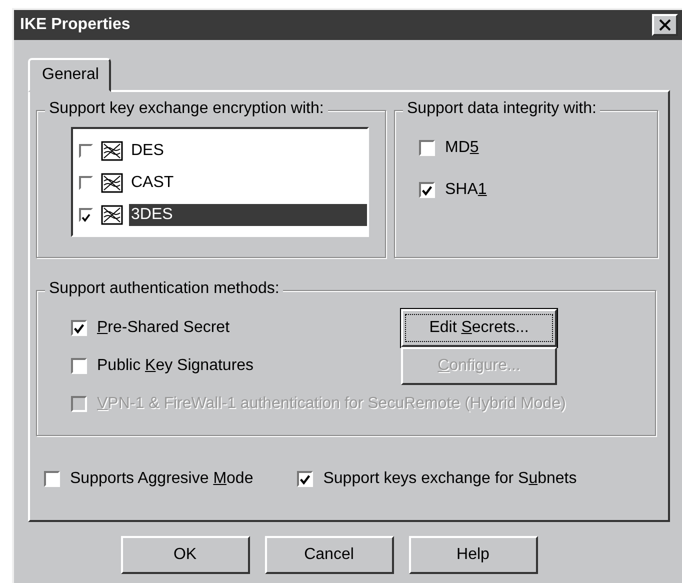 The width and height of the screenshot is (682, 583). I want to click on window-title: IKE Properties, so click(75, 25).